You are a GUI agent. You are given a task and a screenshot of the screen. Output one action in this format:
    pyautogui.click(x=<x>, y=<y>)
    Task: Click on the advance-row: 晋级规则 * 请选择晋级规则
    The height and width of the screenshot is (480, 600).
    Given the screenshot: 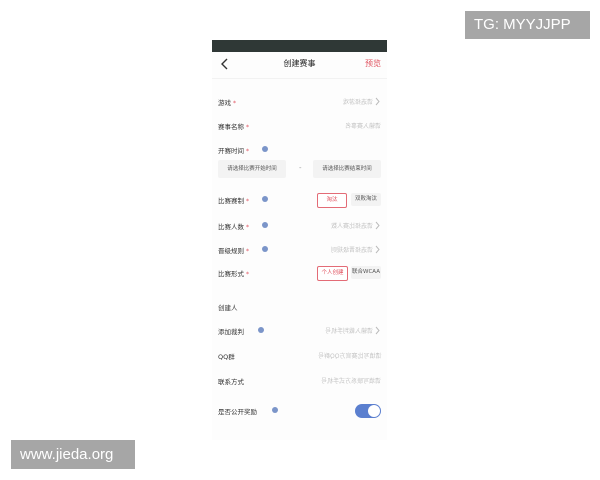 What is the action you would take?
    pyautogui.click(x=299, y=250)
    